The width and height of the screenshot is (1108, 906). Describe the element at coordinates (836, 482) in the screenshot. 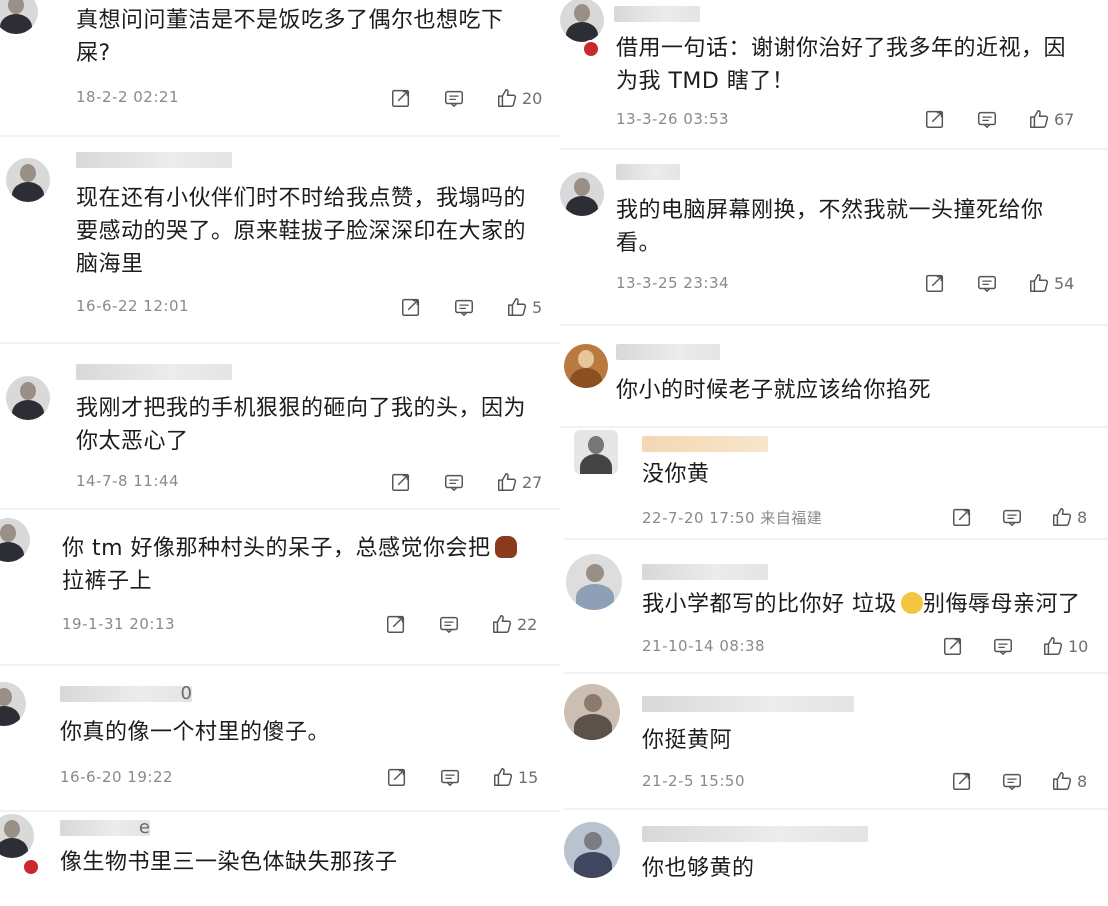

I see `comment-card: 没你黄 22-7-20 17:50 来自福建 8` at that location.